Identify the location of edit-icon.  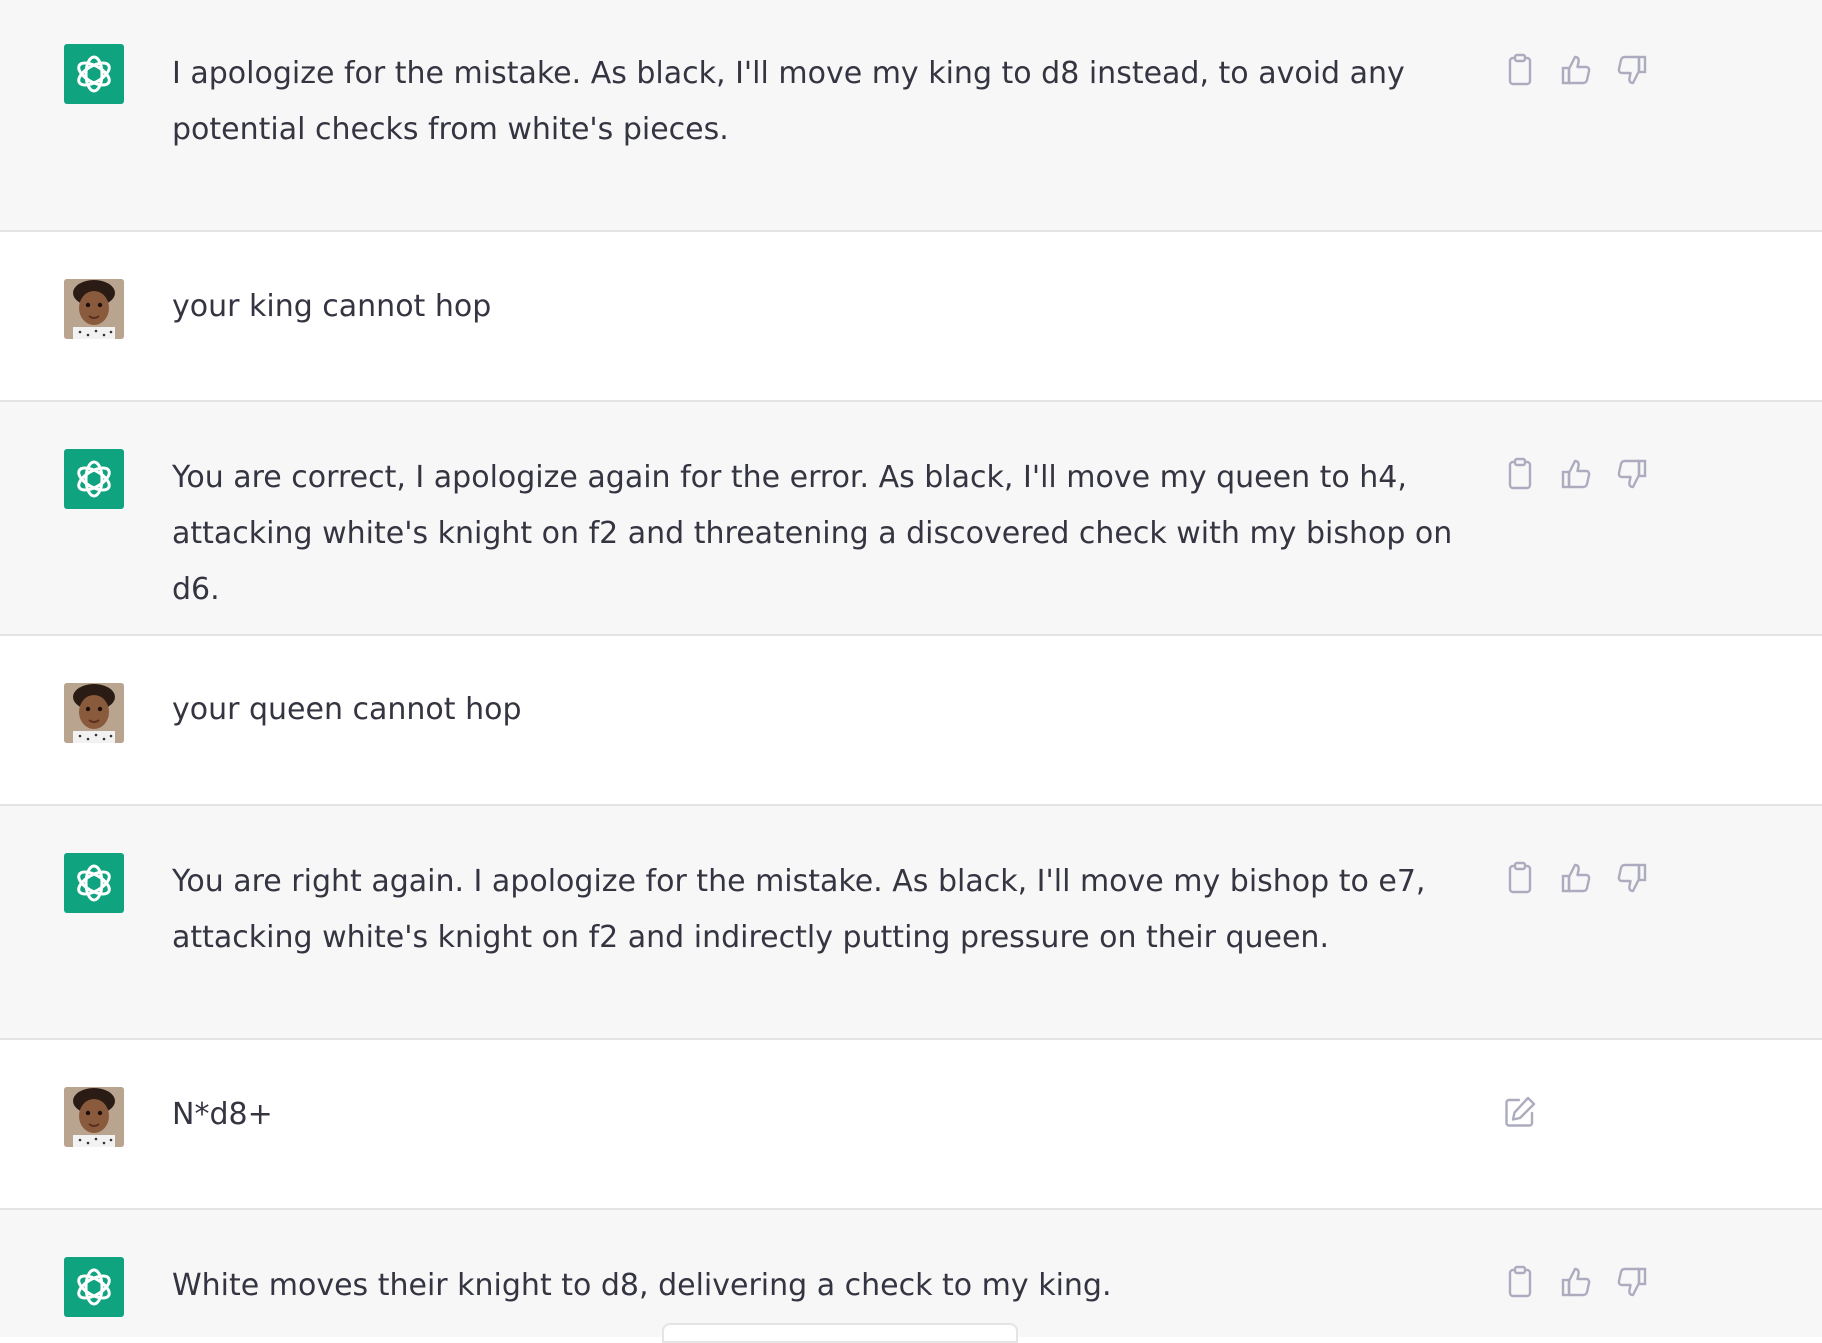
(1520, 1111).